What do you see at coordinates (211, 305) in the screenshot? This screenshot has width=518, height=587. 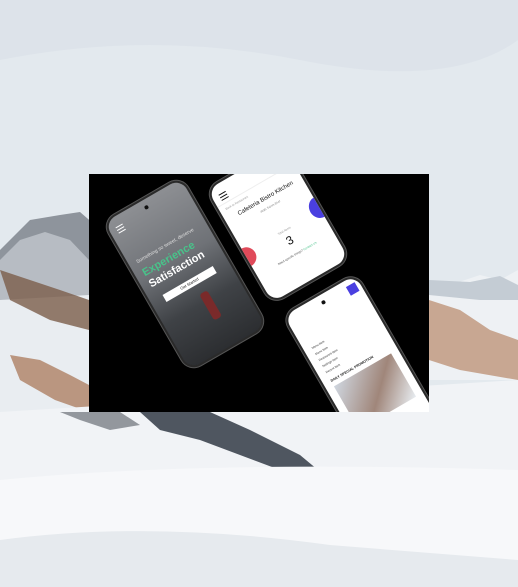 I see `person-figure` at bounding box center [211, 305].